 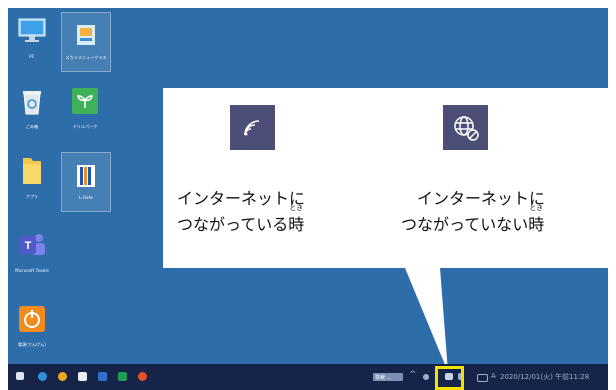 I want to click on drill-park-icon, so click(x=85, y=101).